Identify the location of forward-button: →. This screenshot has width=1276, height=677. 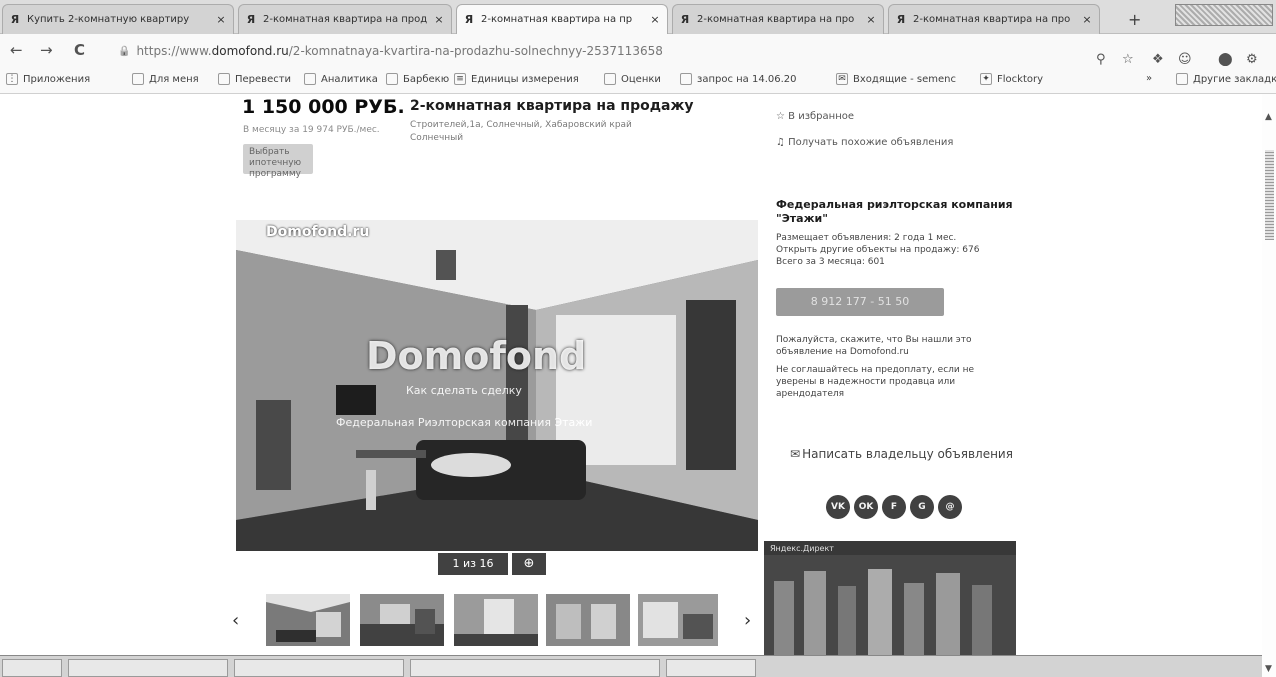
(46, 50).